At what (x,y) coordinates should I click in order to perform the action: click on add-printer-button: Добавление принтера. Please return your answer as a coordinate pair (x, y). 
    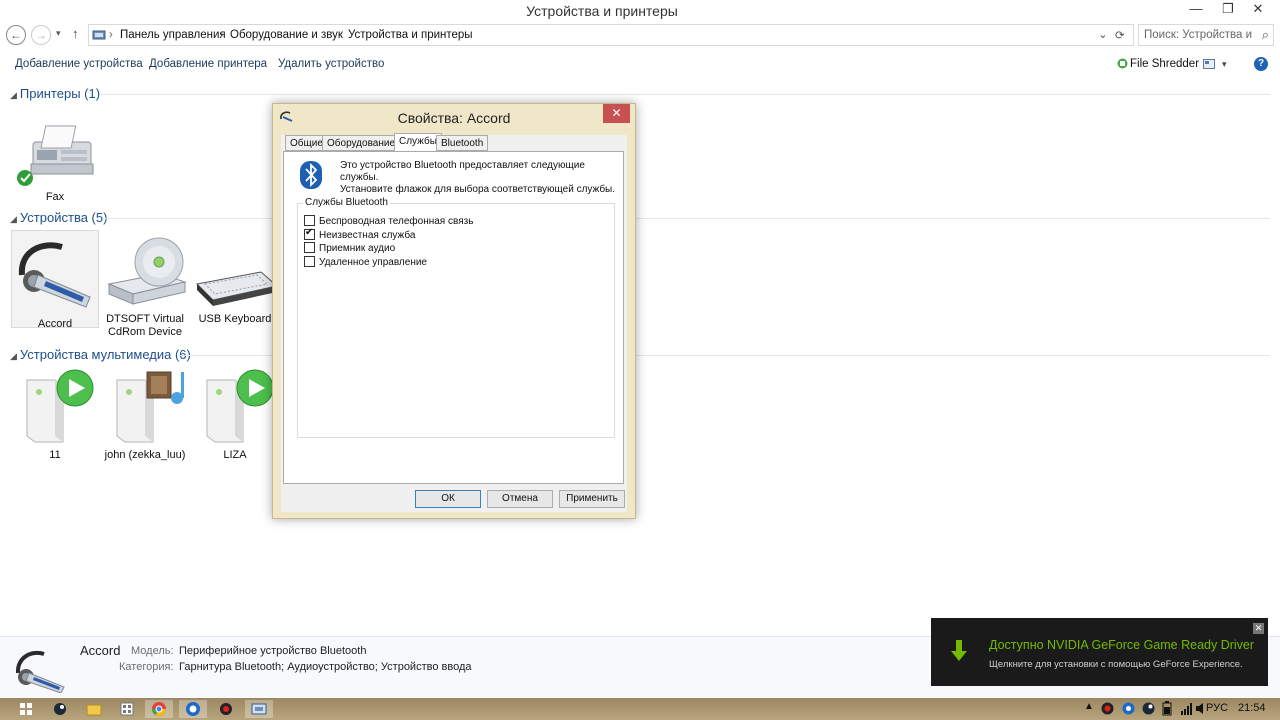
    Looking at the image, I should click on (208, 64).